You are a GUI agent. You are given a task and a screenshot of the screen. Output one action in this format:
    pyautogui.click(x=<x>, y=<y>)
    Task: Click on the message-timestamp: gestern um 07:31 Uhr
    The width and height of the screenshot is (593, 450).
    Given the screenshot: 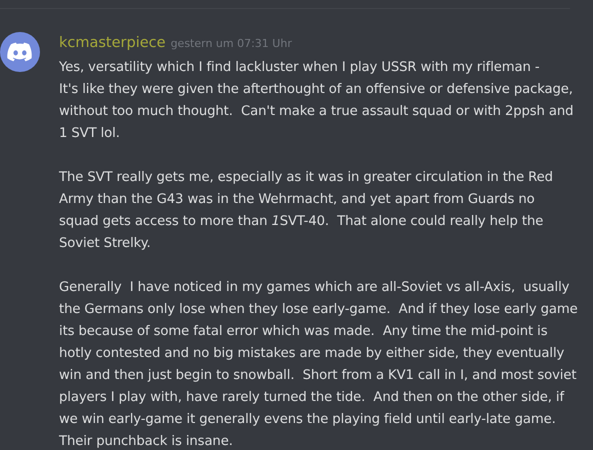 What is the action you would take?
    pyautogui.click(x=231, y=43)
    